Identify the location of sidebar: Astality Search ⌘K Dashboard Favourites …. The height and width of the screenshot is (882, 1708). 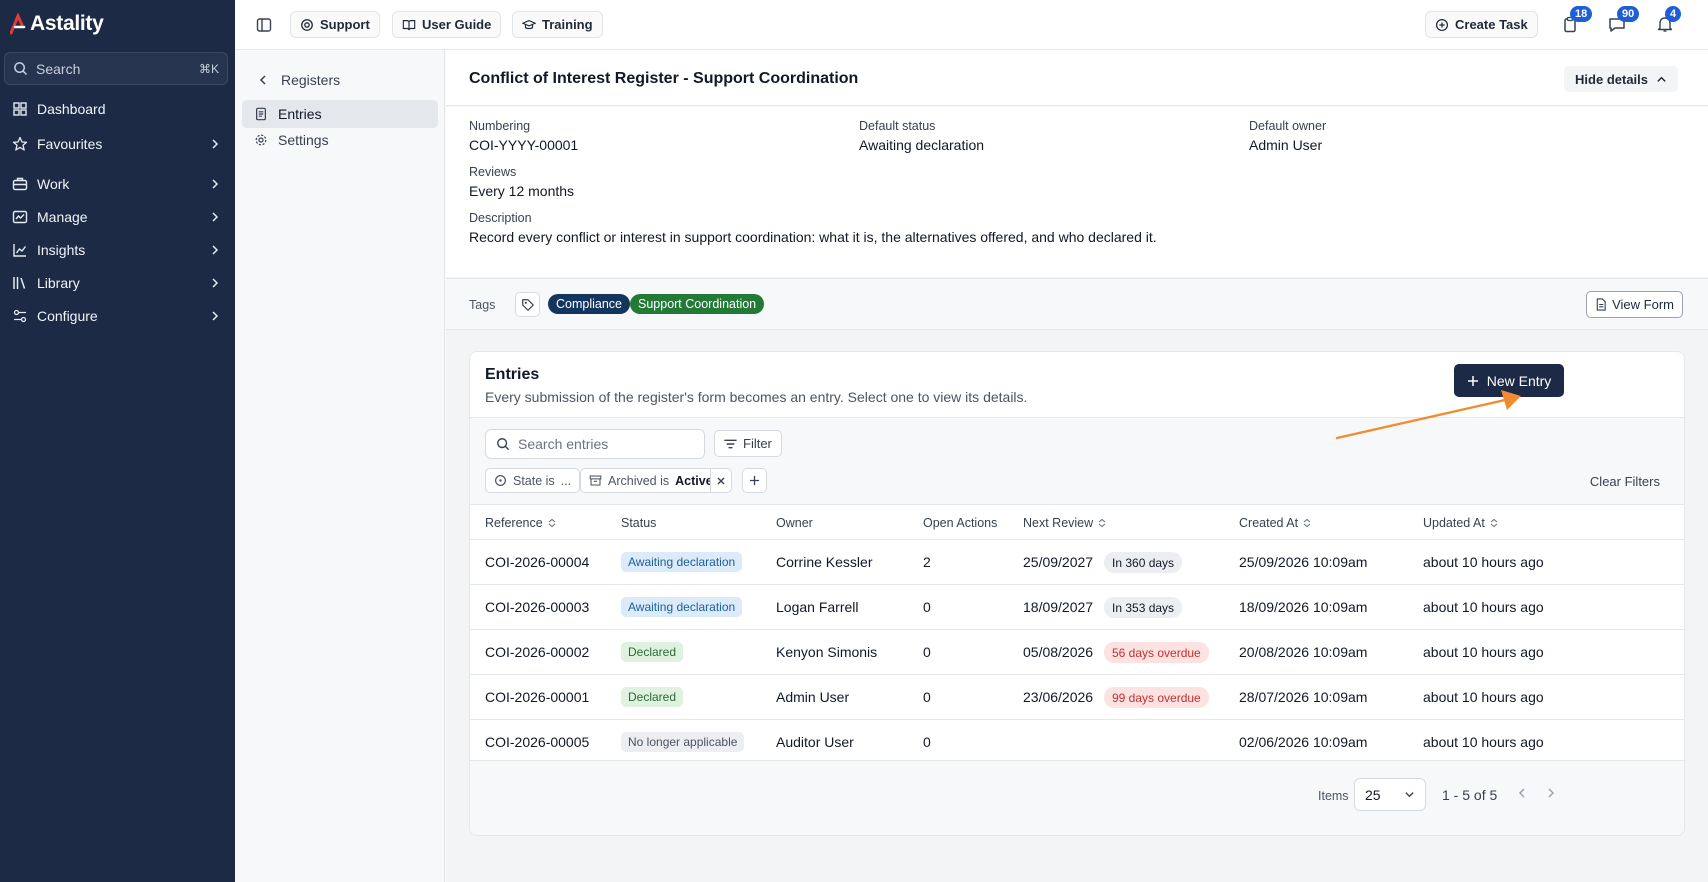
(117, 441).